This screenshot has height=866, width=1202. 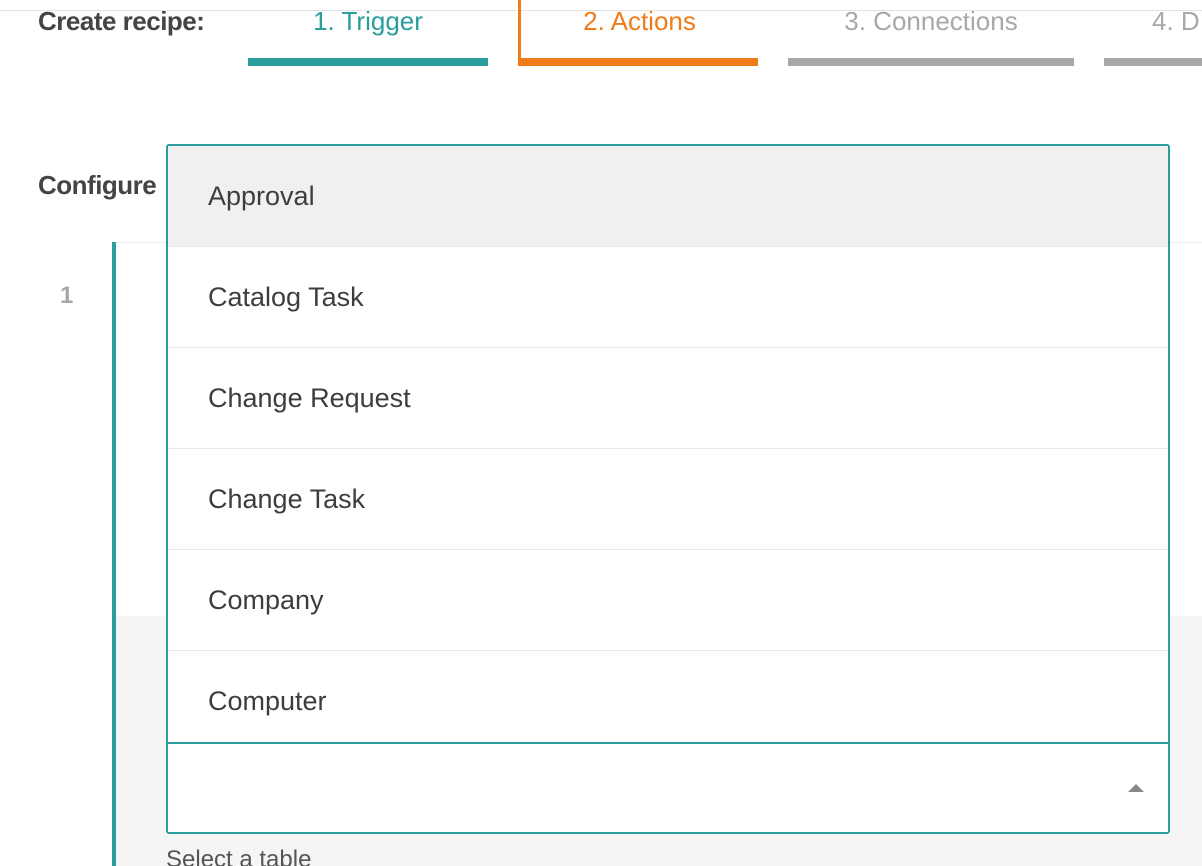 I want to click on step-tab-connections: 3. Connections, so click(x=931, y=33).